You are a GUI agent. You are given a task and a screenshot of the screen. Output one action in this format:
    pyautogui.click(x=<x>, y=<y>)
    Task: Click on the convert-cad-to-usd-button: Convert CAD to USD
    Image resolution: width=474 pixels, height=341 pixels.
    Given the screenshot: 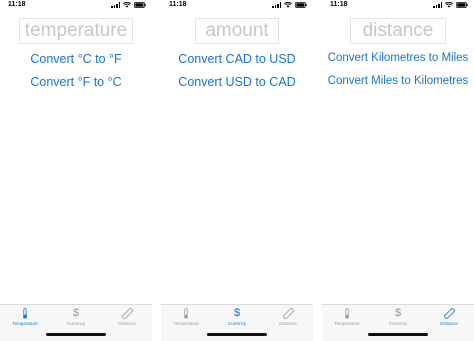 What is the action you would take?
    pyautogui.click(x=237, y=59)
    